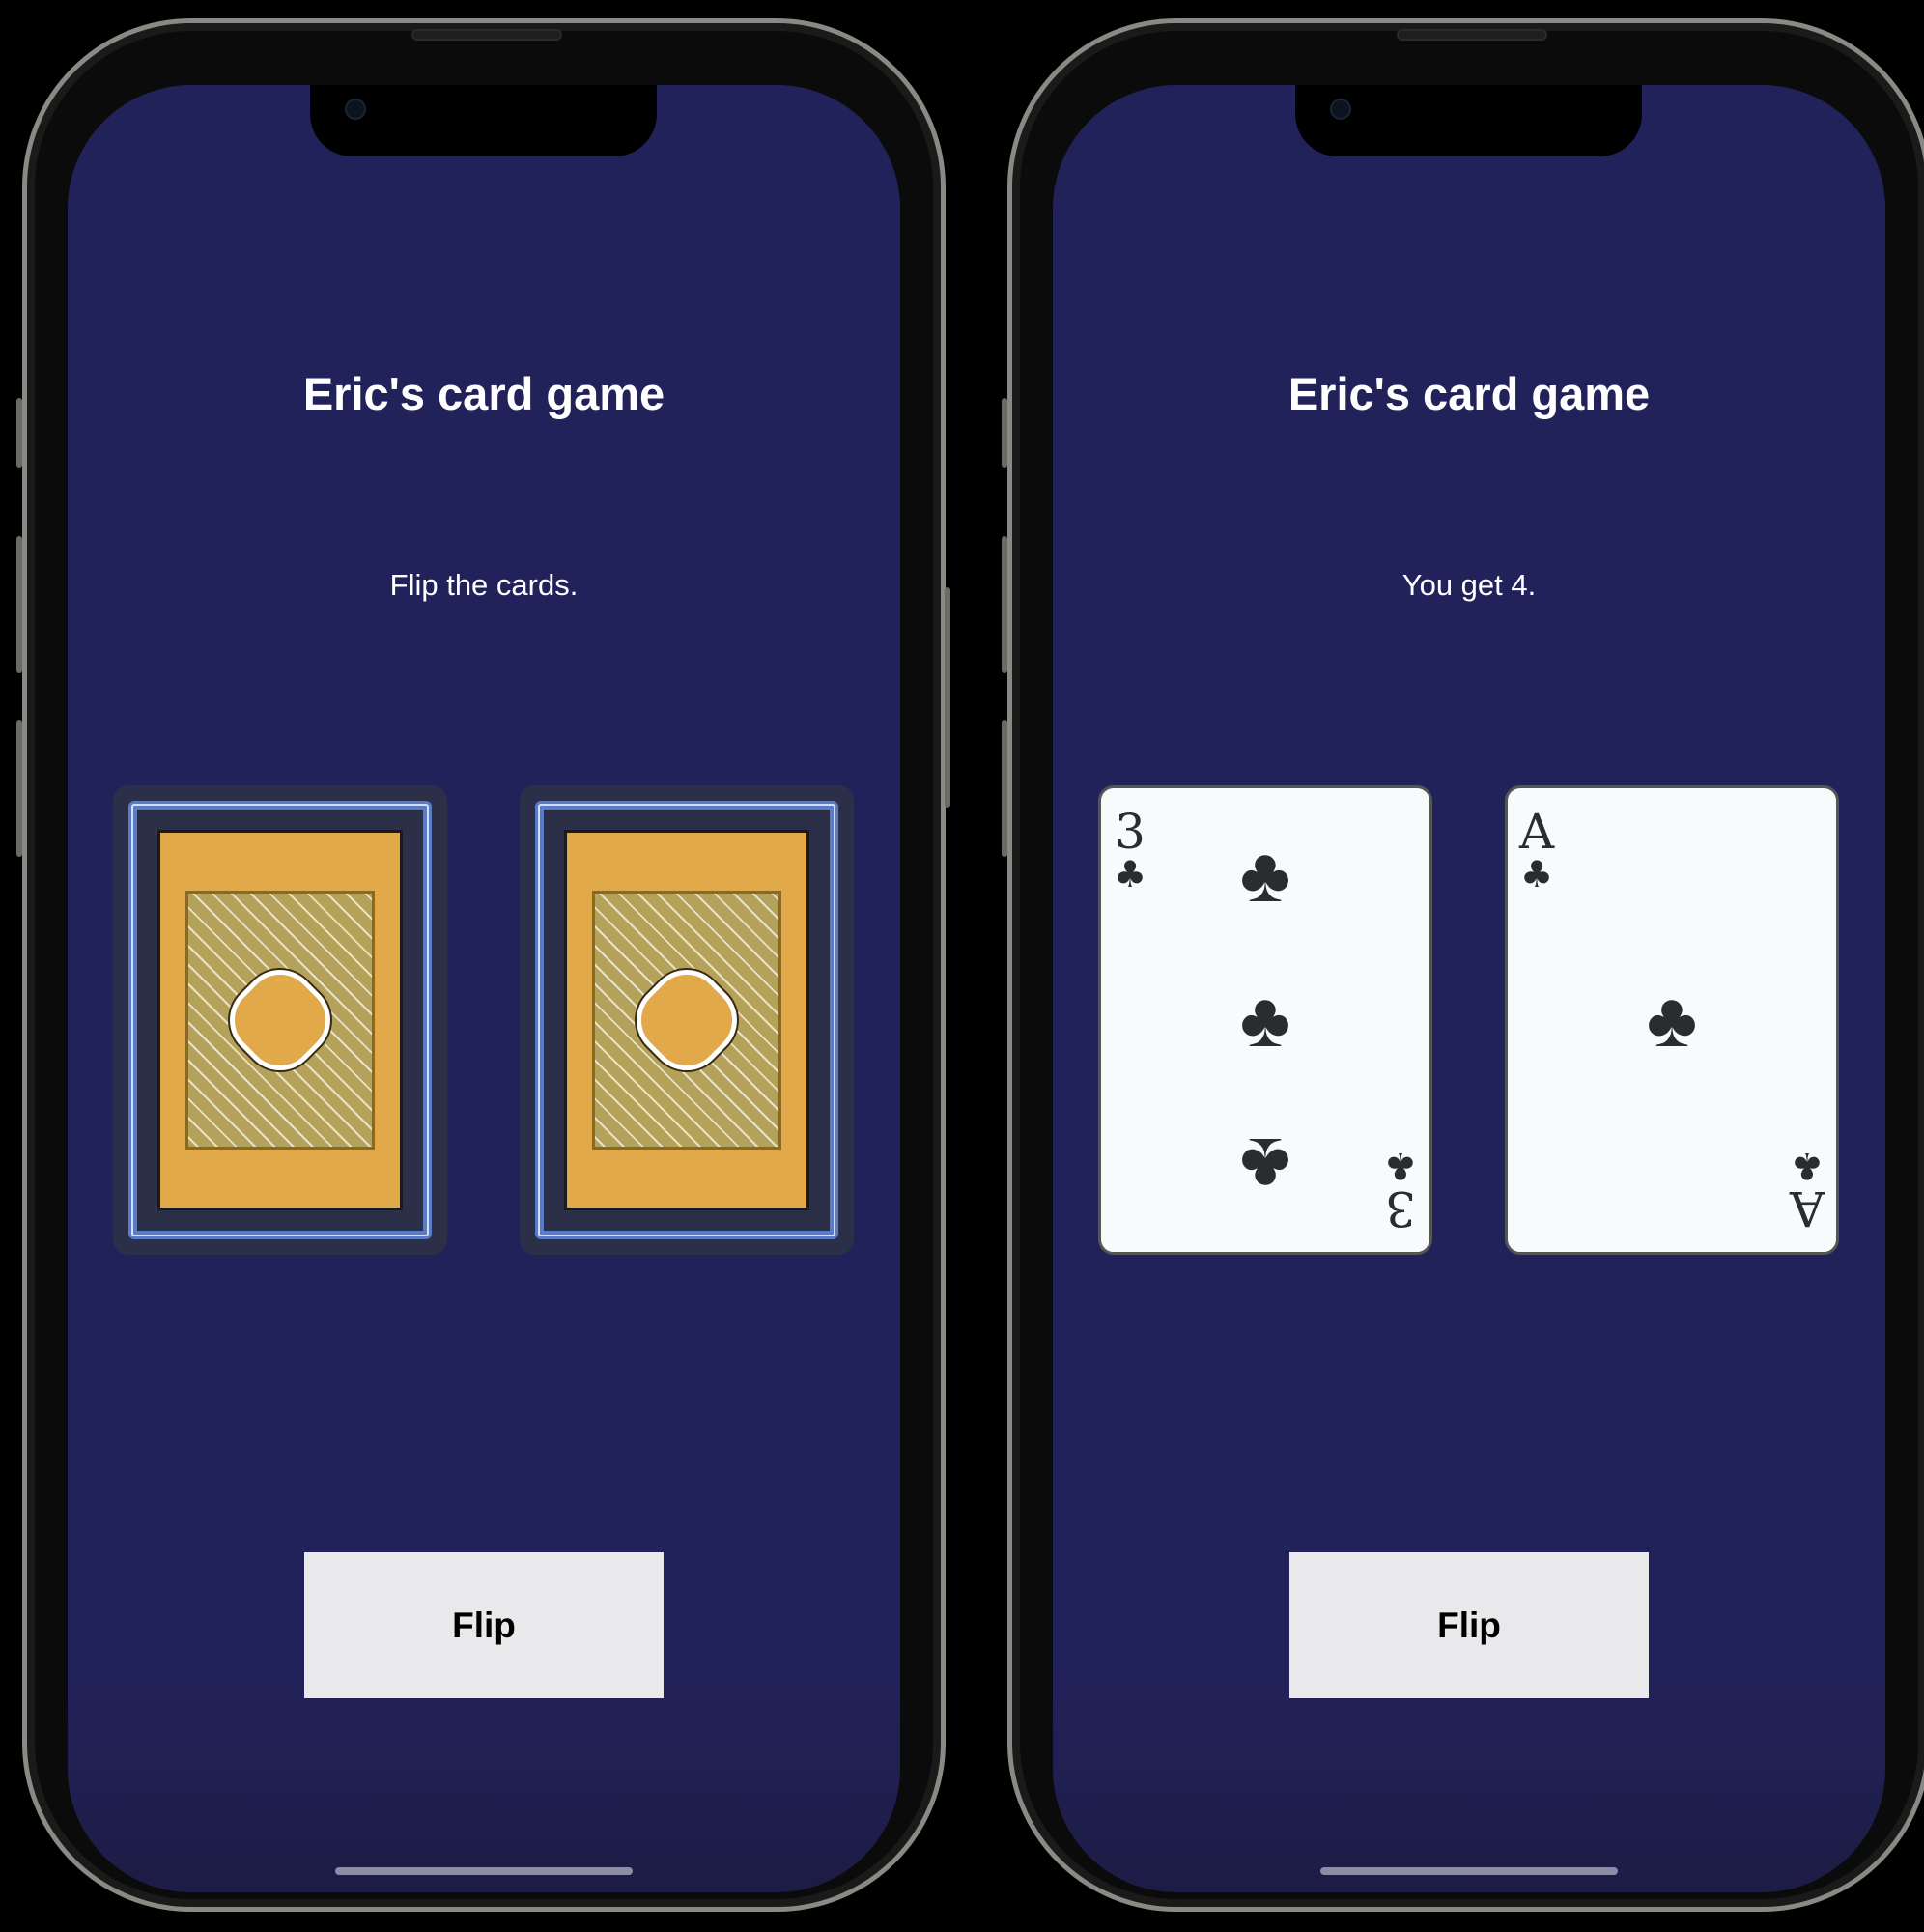 Image resolution: width=1924 pixels, height=1932 pixels. I want to click on power-button, so click(947, 697).